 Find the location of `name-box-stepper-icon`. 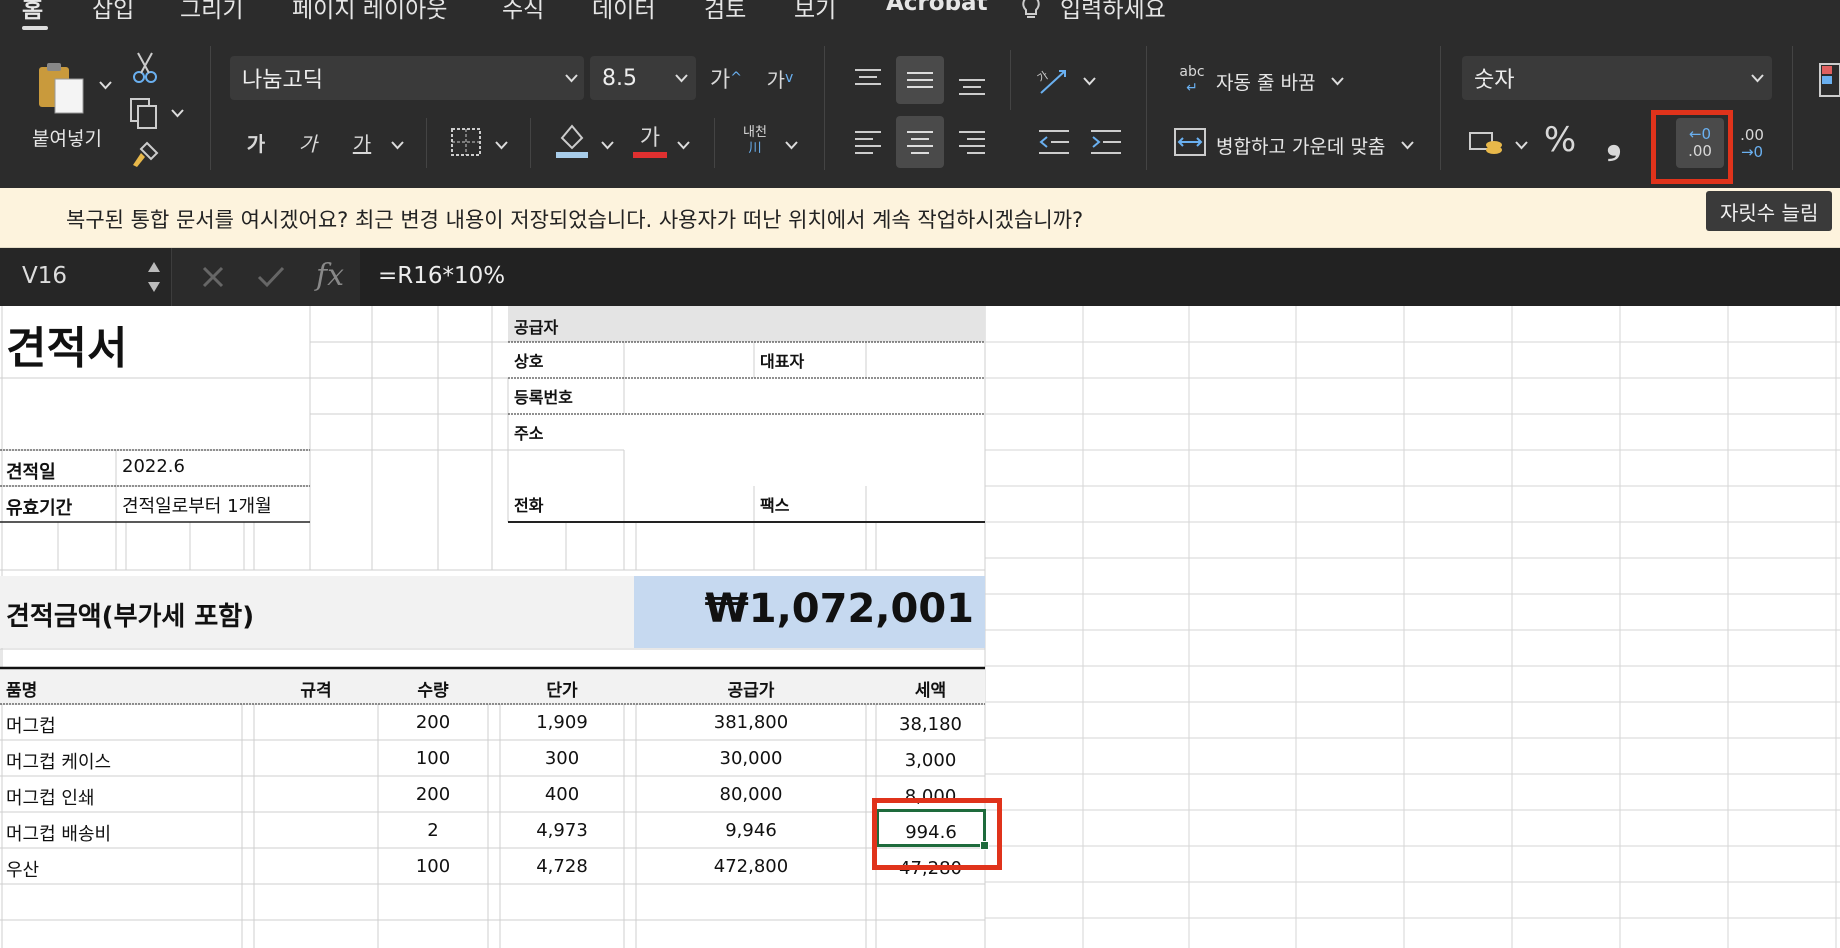

name-box-stepper-icon is located at coordinates (154, 277).